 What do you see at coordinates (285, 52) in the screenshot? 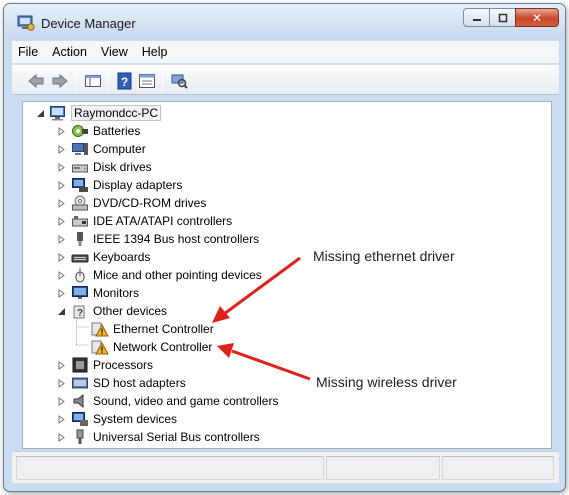
I see `menu-bar: File Action View Help` at bounding box center [285, 52].